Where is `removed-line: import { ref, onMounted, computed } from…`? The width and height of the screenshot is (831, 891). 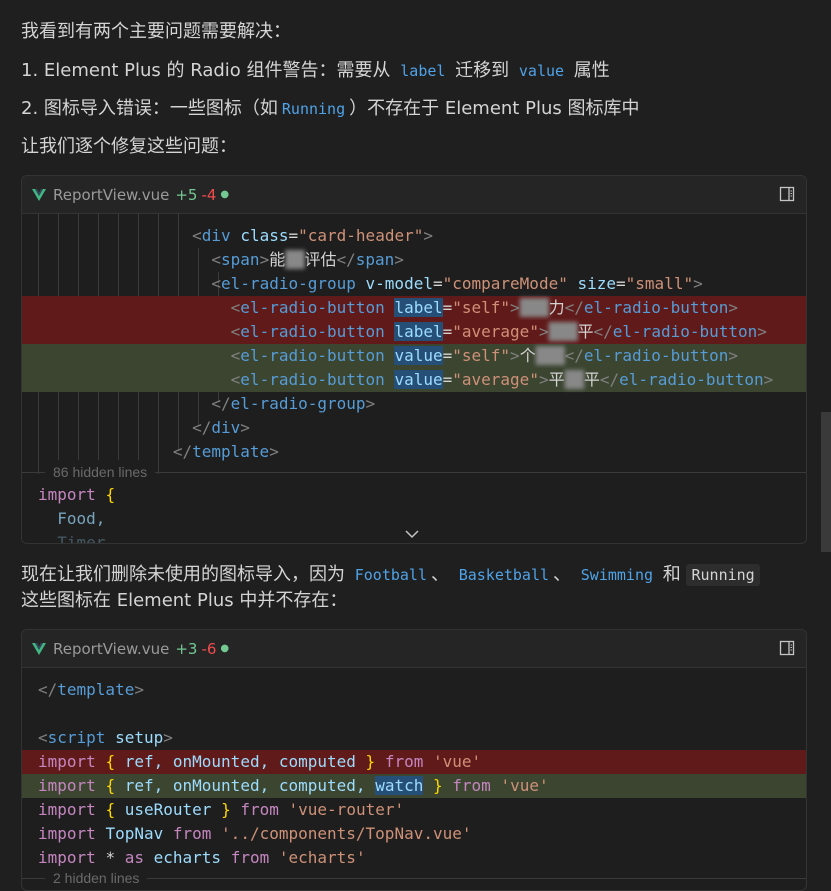
removed-line: import { ref, onMounted, computed } from… is located at coordinates (414, 762).